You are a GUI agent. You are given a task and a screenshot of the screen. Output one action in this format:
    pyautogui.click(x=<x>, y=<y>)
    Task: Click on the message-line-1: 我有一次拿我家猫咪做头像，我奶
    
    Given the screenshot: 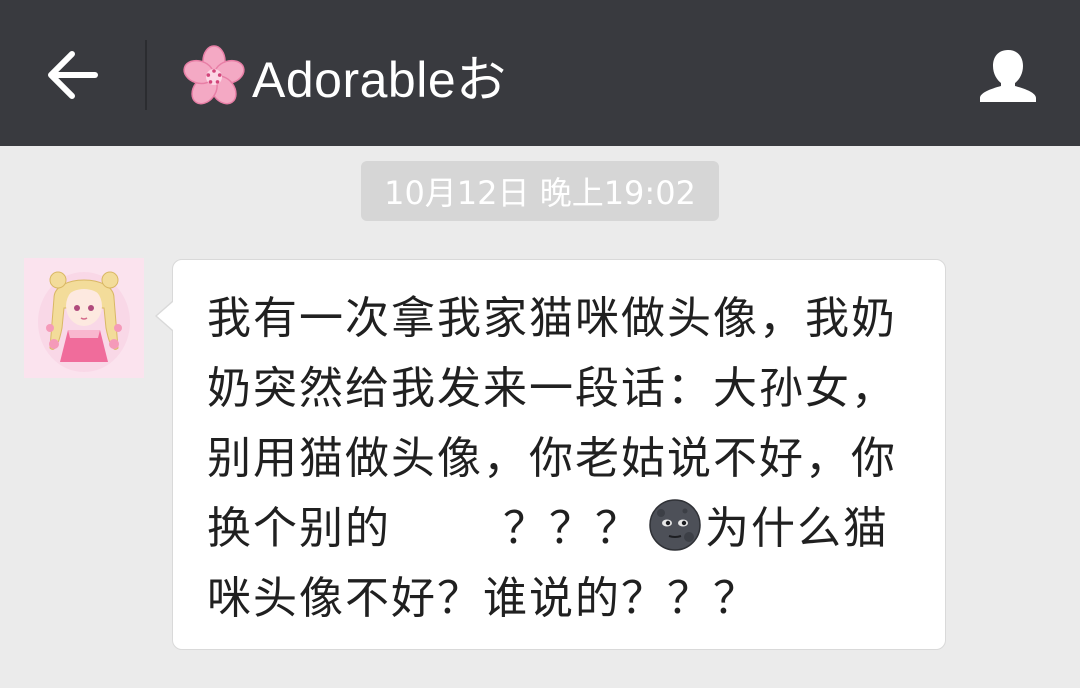 What is the action you would take?
    pyautogui.click(x=552, y=318)
    